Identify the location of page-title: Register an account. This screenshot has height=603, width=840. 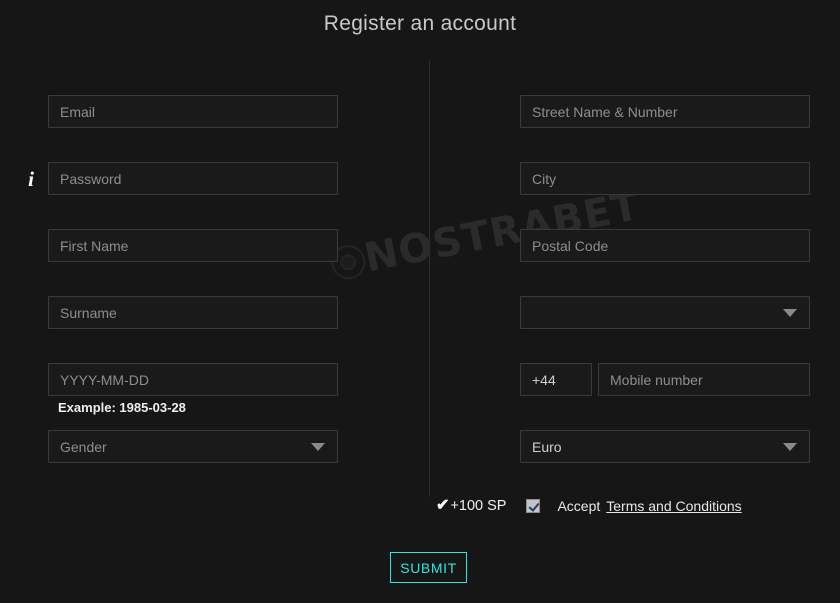
(420, 23).